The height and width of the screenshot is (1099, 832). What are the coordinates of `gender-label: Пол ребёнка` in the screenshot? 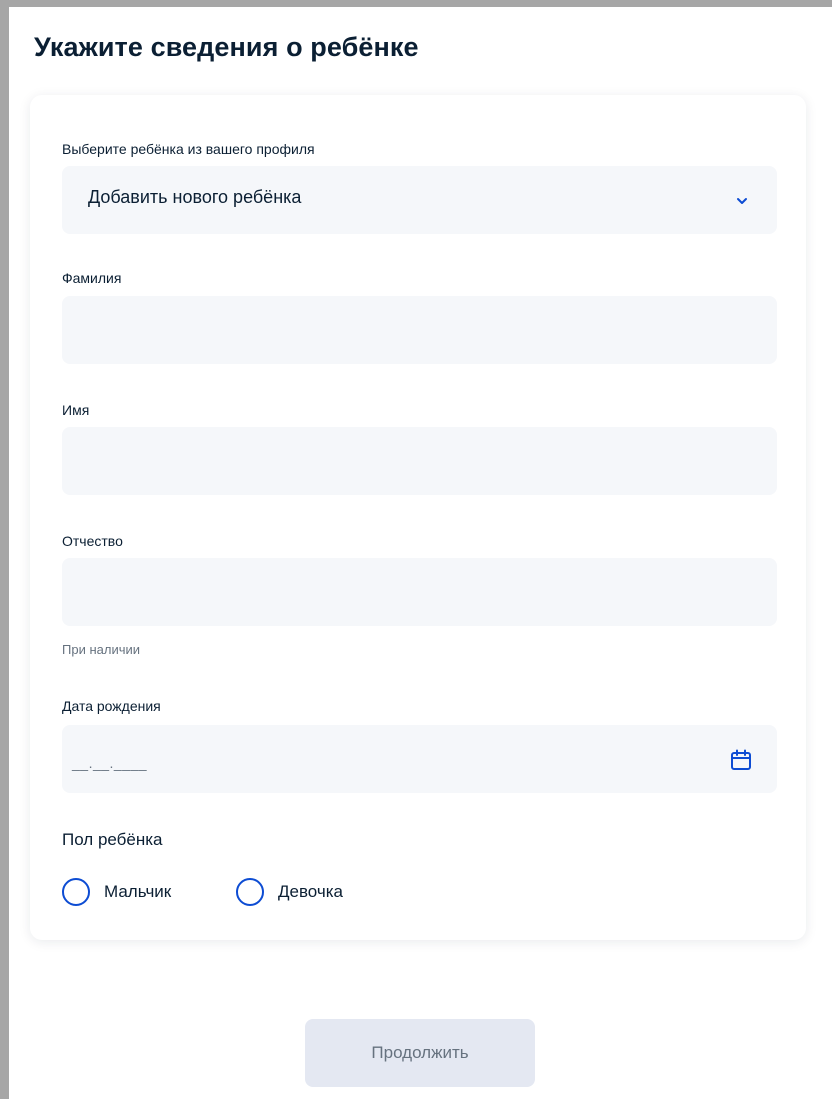 It's located at (112, 839).